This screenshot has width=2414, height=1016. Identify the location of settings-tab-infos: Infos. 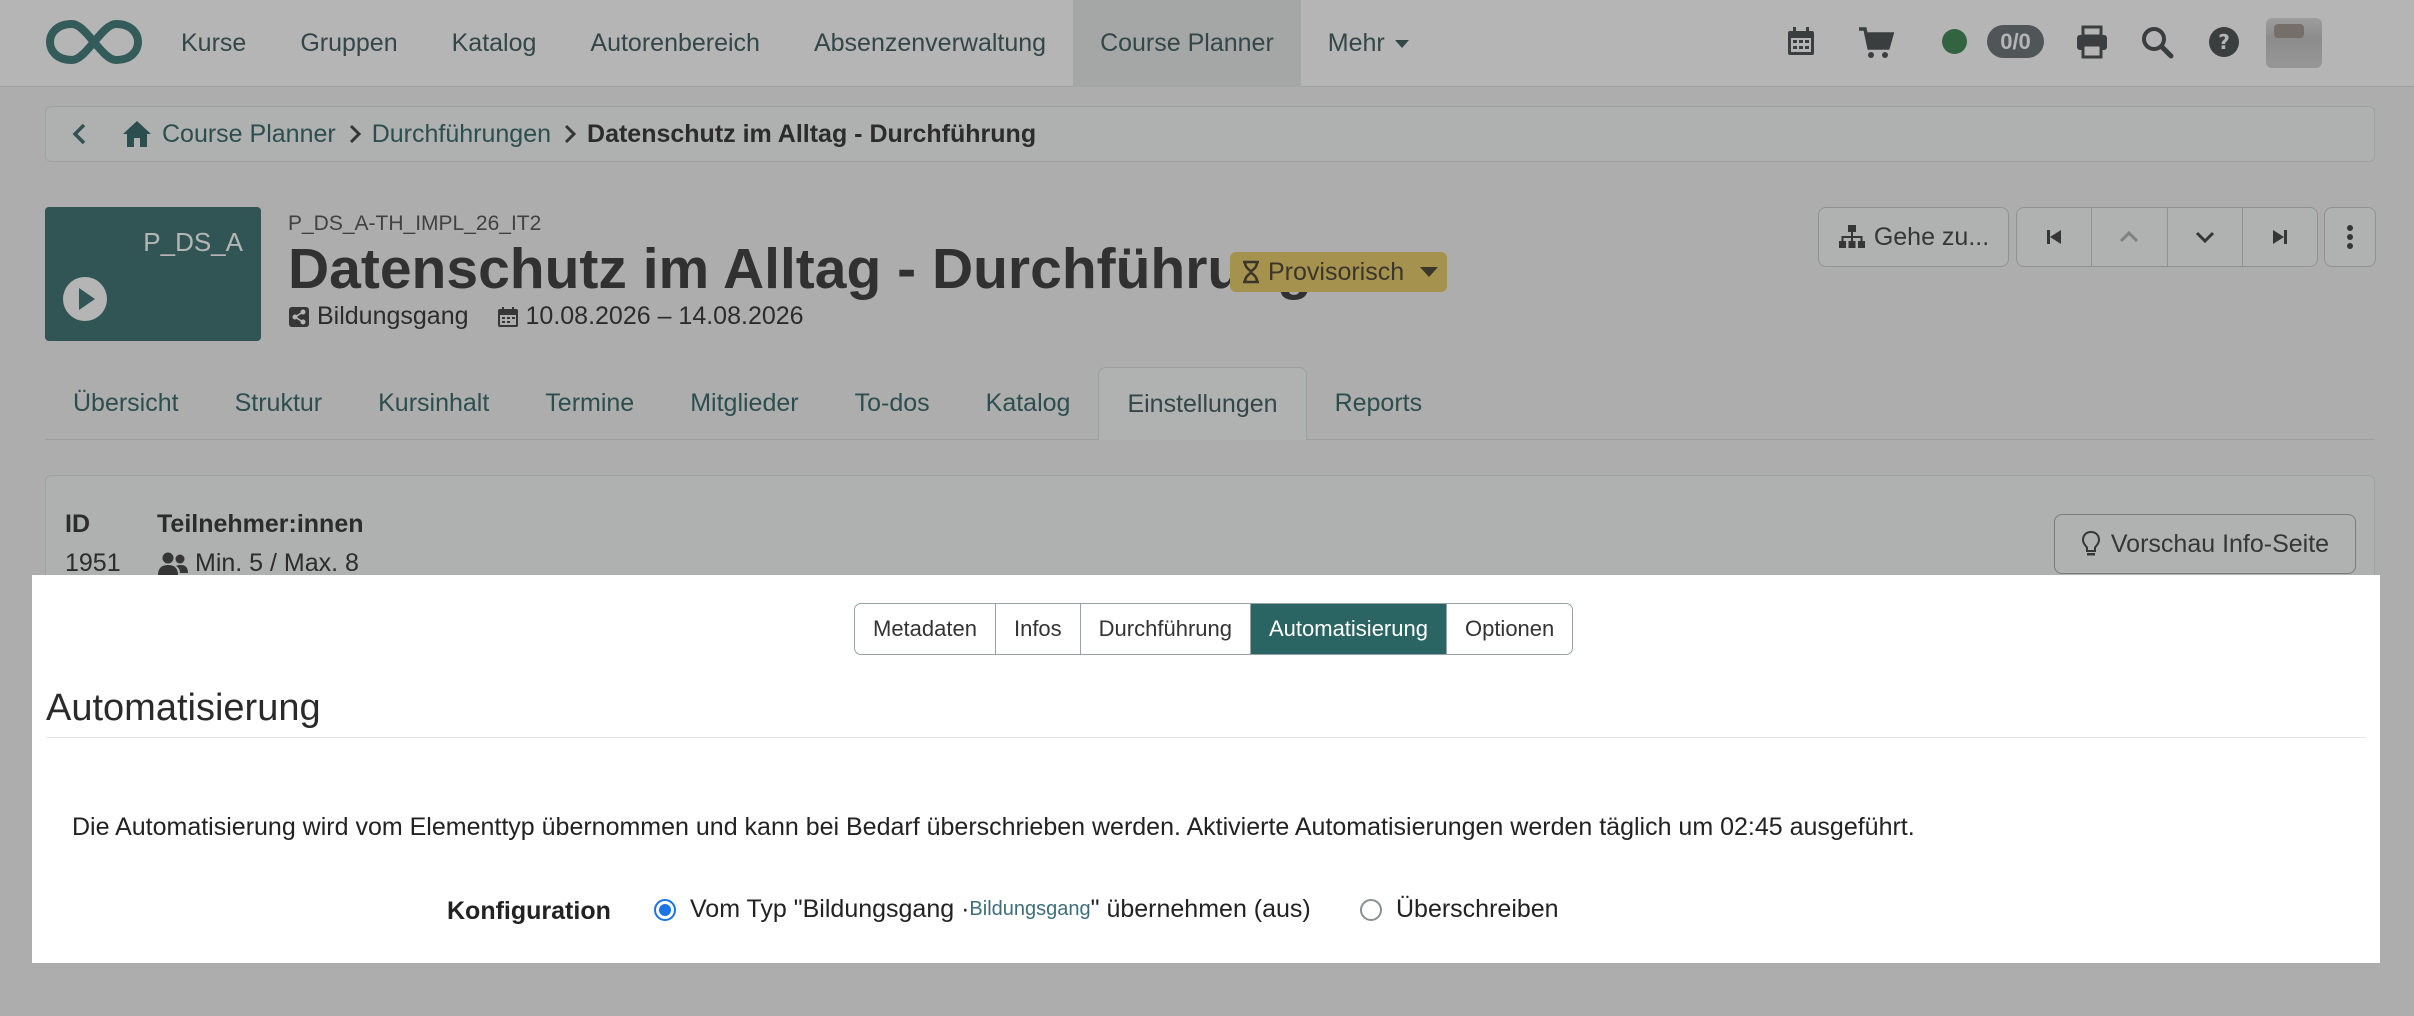
(1038, 629).